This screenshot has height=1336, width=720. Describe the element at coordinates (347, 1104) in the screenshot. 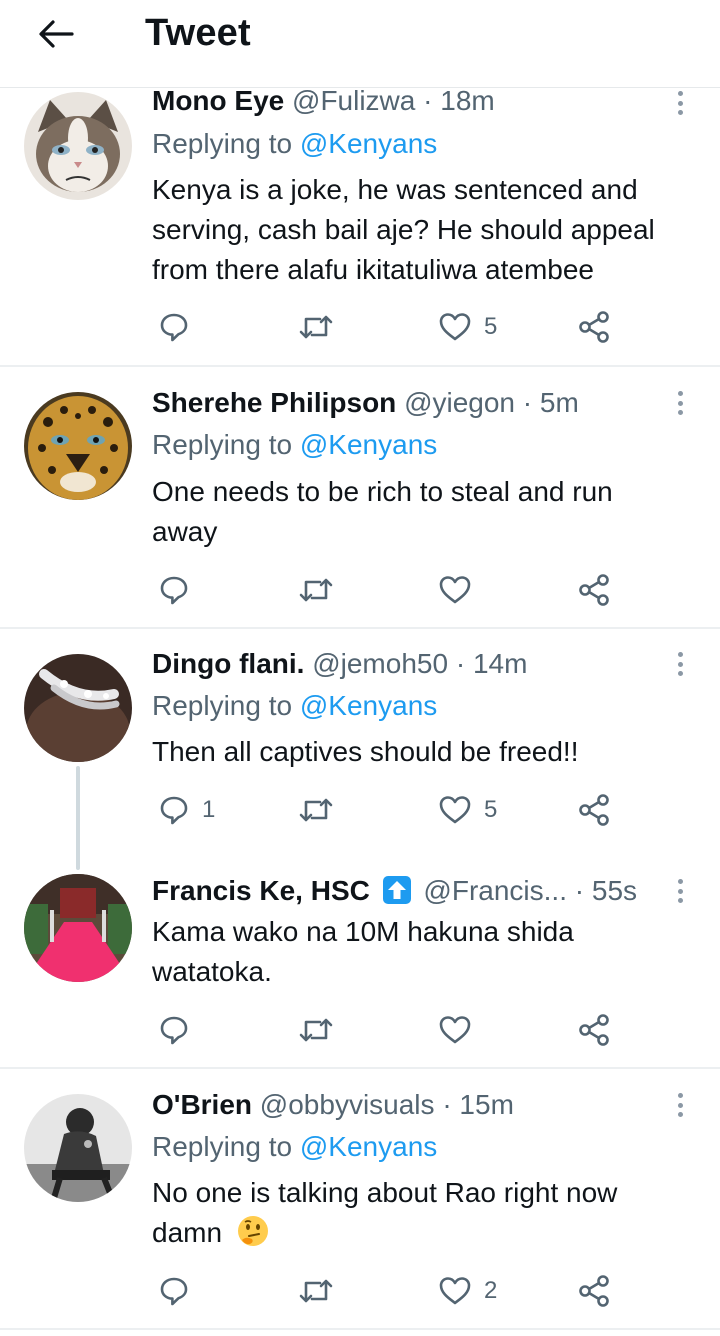

I see `user-handle: @obbyvisuals` at that location.